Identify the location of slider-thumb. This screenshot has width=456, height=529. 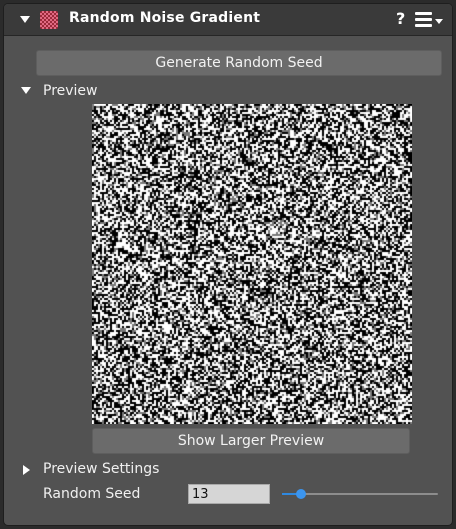
(301, 494).